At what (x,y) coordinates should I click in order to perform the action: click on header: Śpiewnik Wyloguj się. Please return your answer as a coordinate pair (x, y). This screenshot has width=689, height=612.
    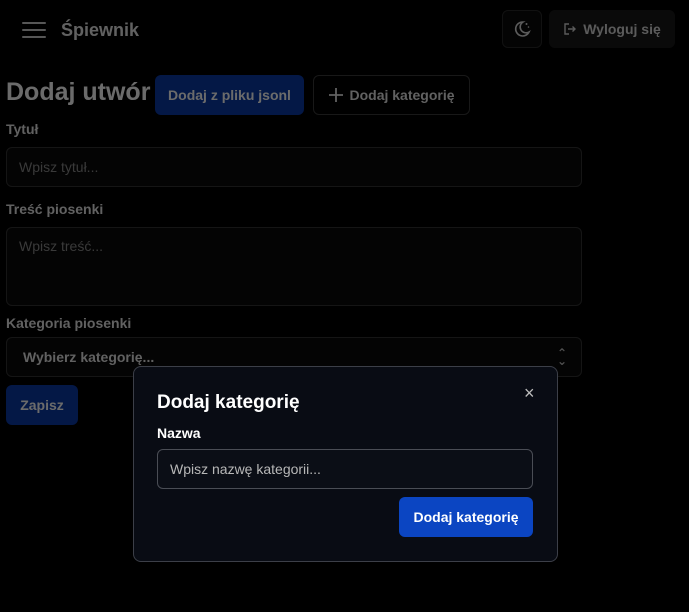
    Looking at the image, I should click on (344, 31).